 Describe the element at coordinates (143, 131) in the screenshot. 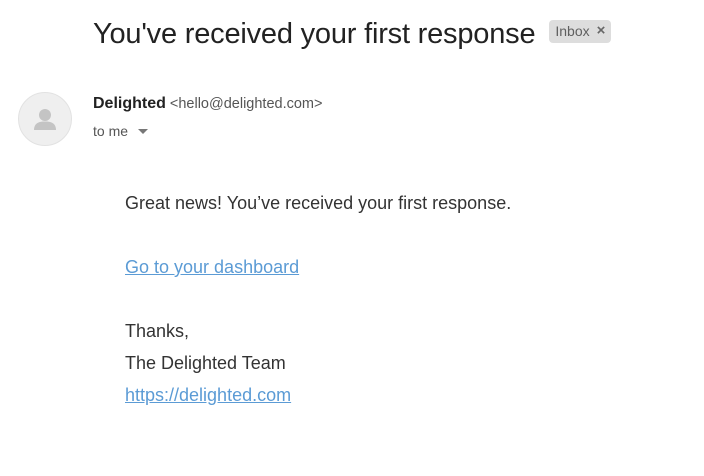

I see `show-details-chevron-down-icon` at that location.